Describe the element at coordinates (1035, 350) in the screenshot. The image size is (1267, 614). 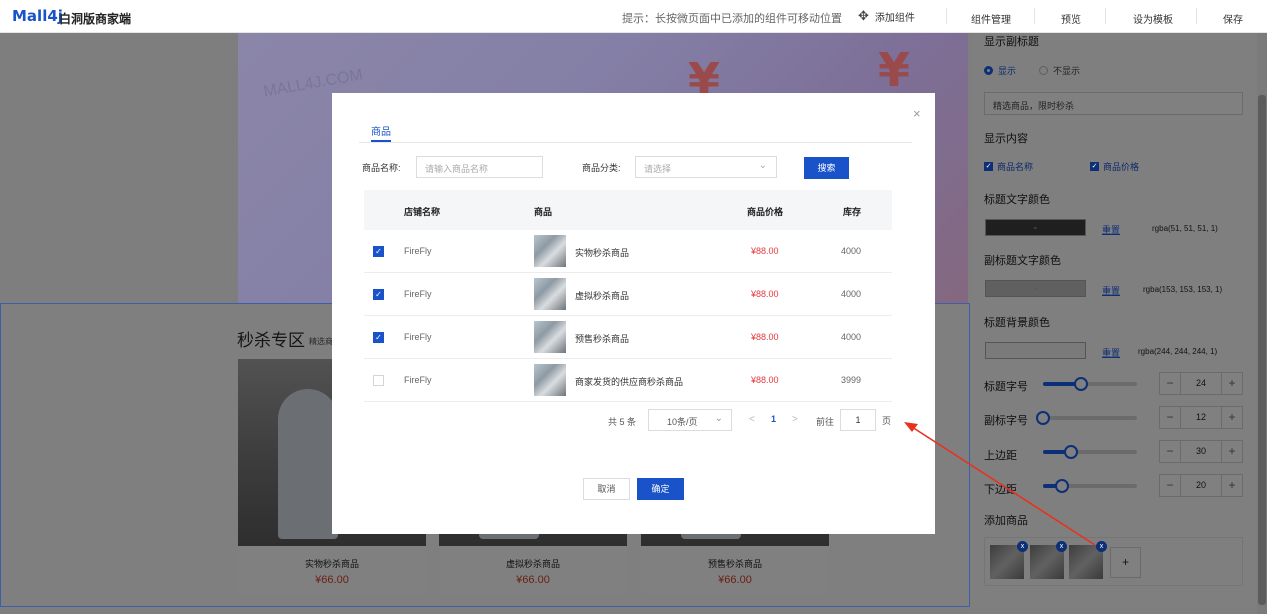
I see `title-bg-color-picker` at that location.